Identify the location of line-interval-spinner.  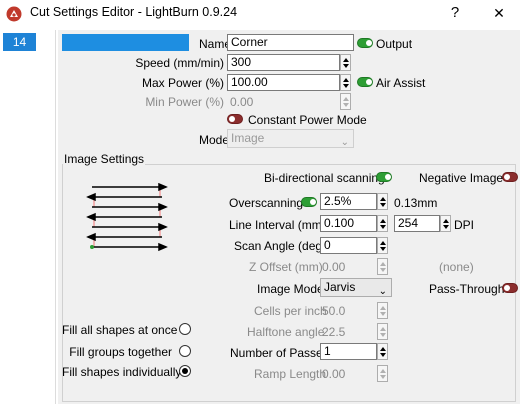
(382, 223).